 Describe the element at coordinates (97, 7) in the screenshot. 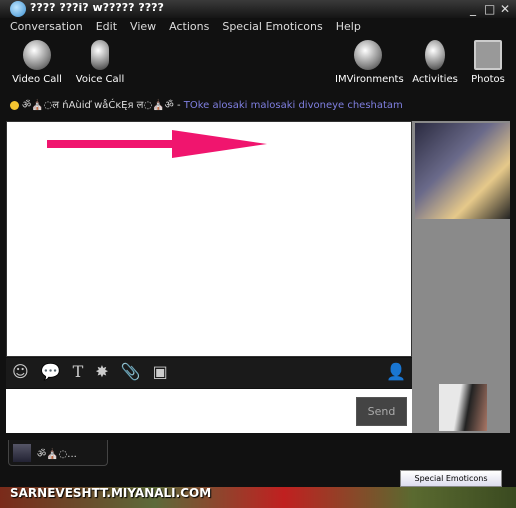

I see `window-title: ???? ???i? w????? ????` at that location.